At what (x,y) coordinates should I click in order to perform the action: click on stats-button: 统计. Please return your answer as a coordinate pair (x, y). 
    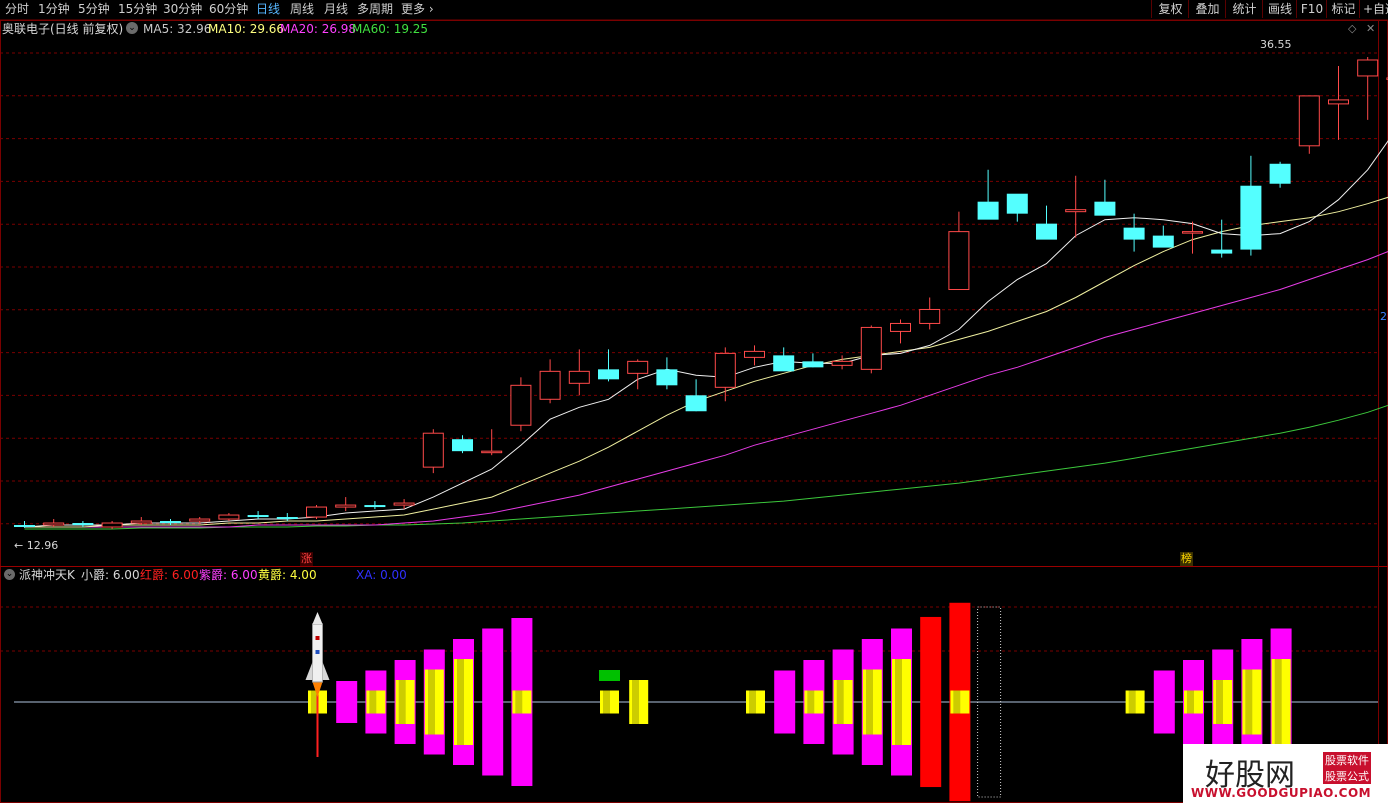
    Looking at the image, I should click on (1244, 9).